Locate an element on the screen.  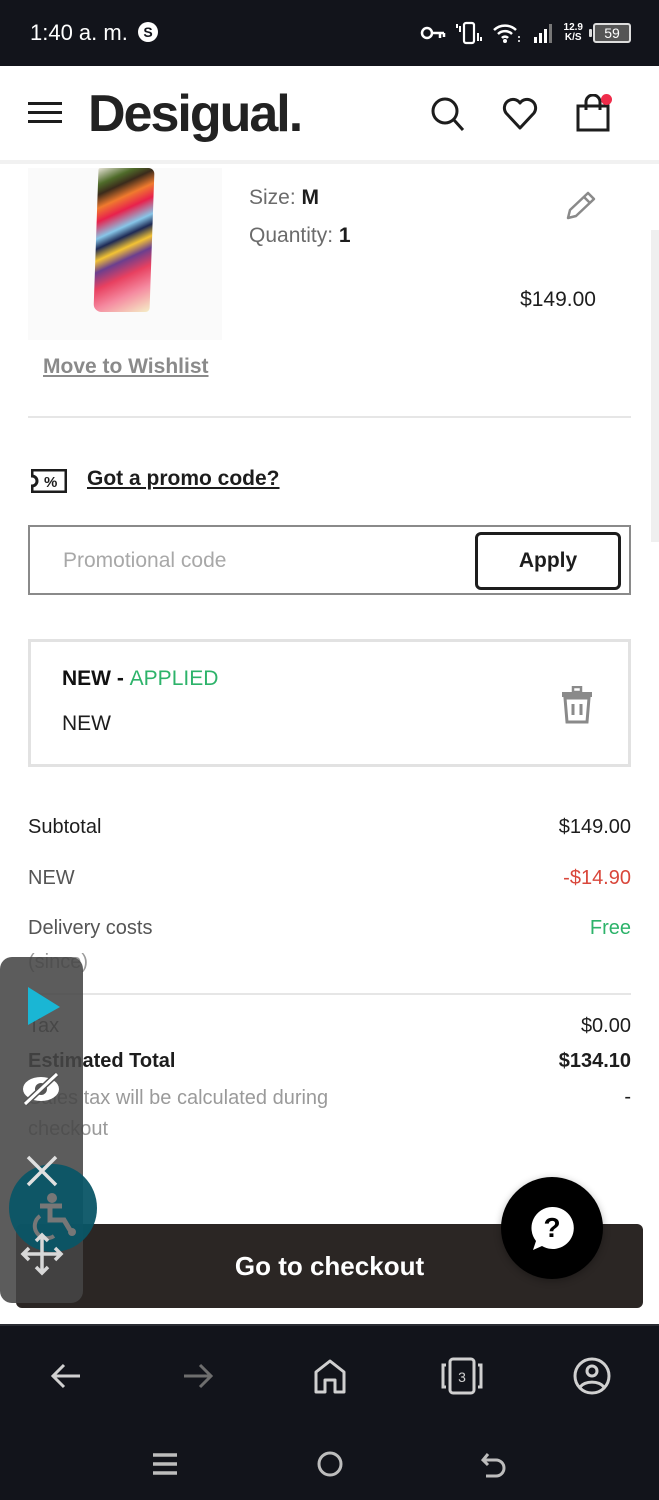
applied-status: APPLIED is located at coordinates (174, 678).